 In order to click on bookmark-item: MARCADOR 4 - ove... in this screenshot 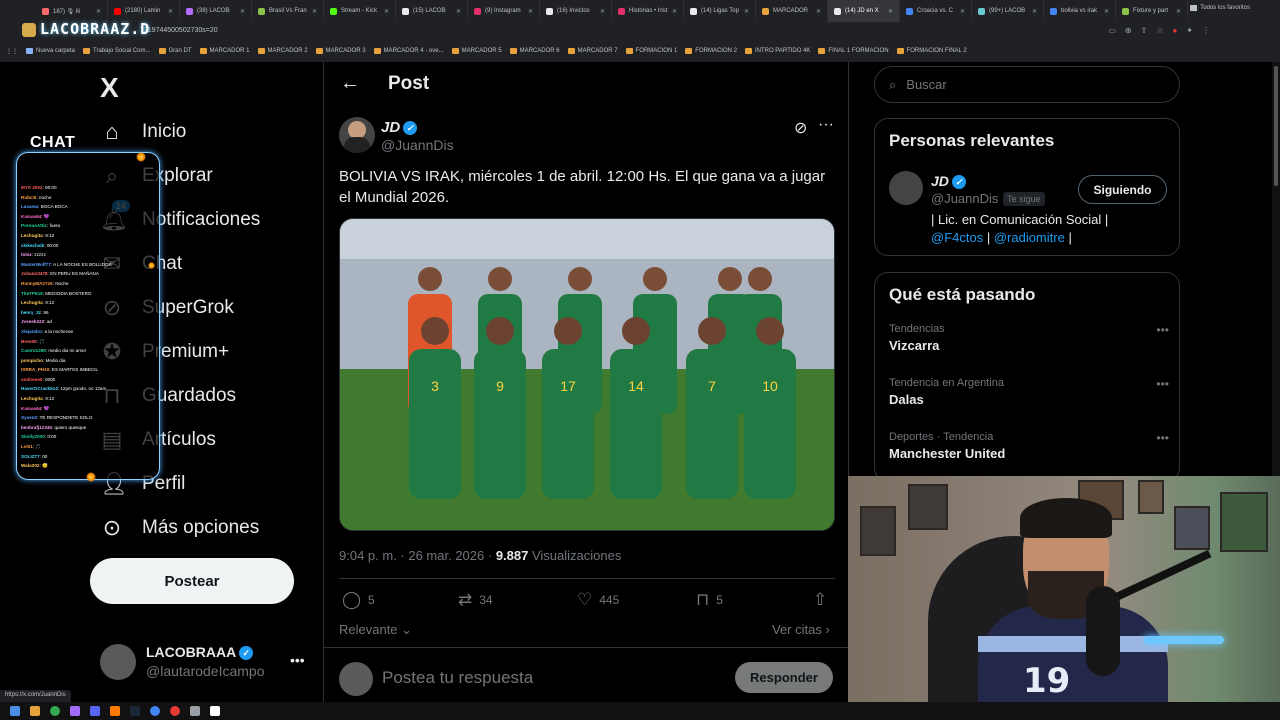, I will do `click(408, 51)`.